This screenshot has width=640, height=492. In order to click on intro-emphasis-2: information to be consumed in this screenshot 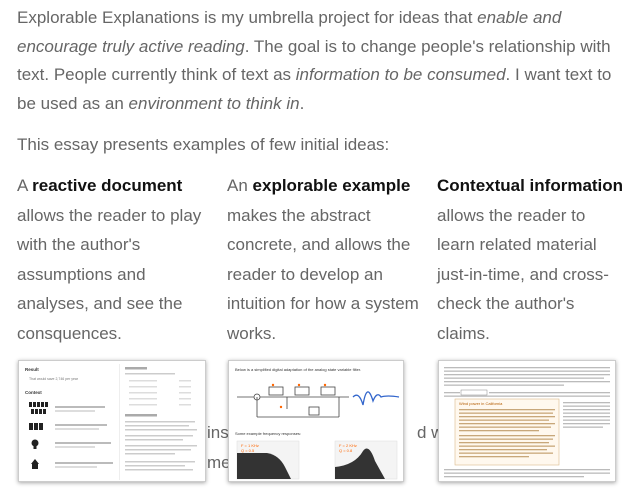, I will do `click(400, 74)`.